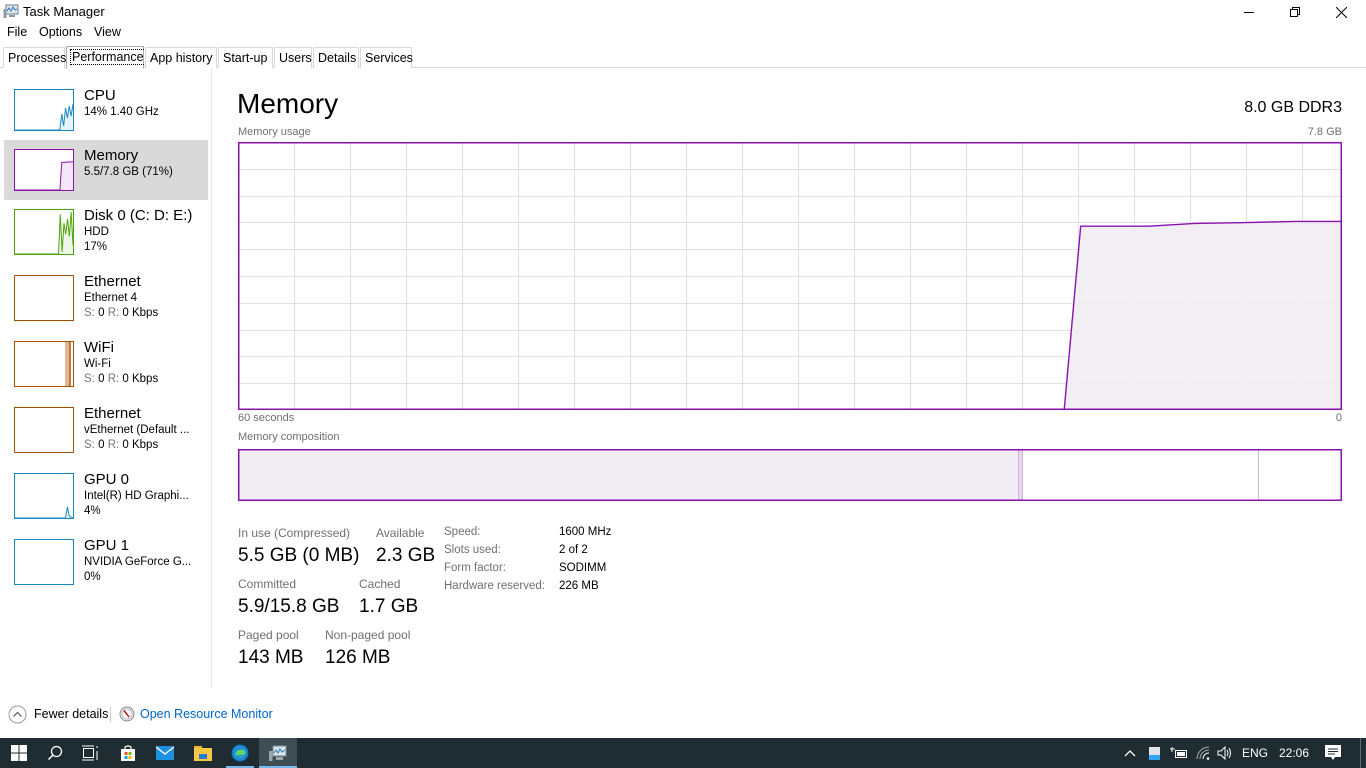  Describe the element at coordinates (96, 247) in the screenshot. I see `sidebar-item-detail: 17%` at that location.